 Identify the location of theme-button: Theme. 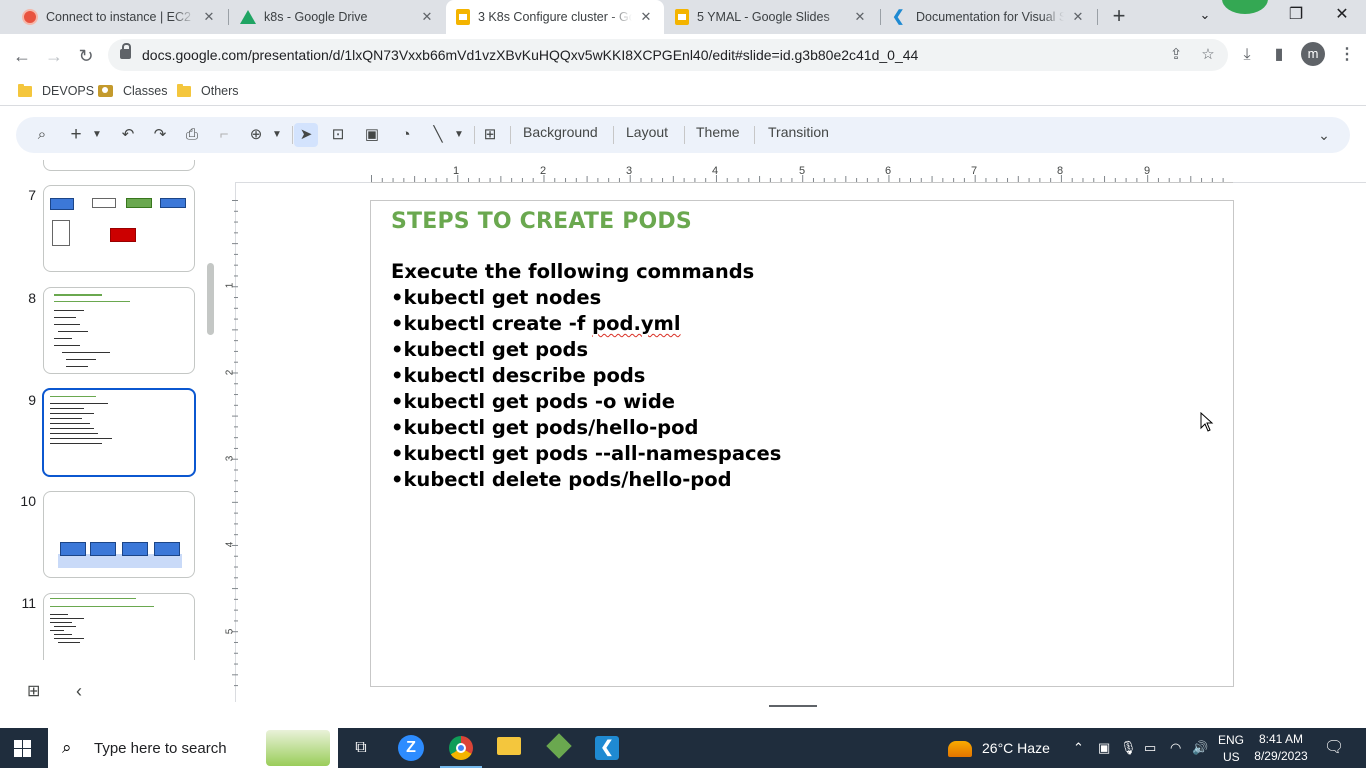
(718, 132).